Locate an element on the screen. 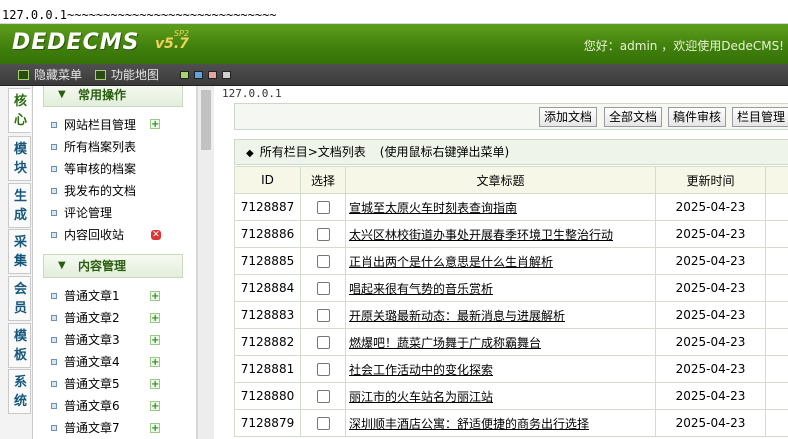 This screenshot has height=439, width=788. row-title-cell: 深圳顺丰酒店公寓：舒适便捷的商务出行选择 is located at coordinates (500, 423).